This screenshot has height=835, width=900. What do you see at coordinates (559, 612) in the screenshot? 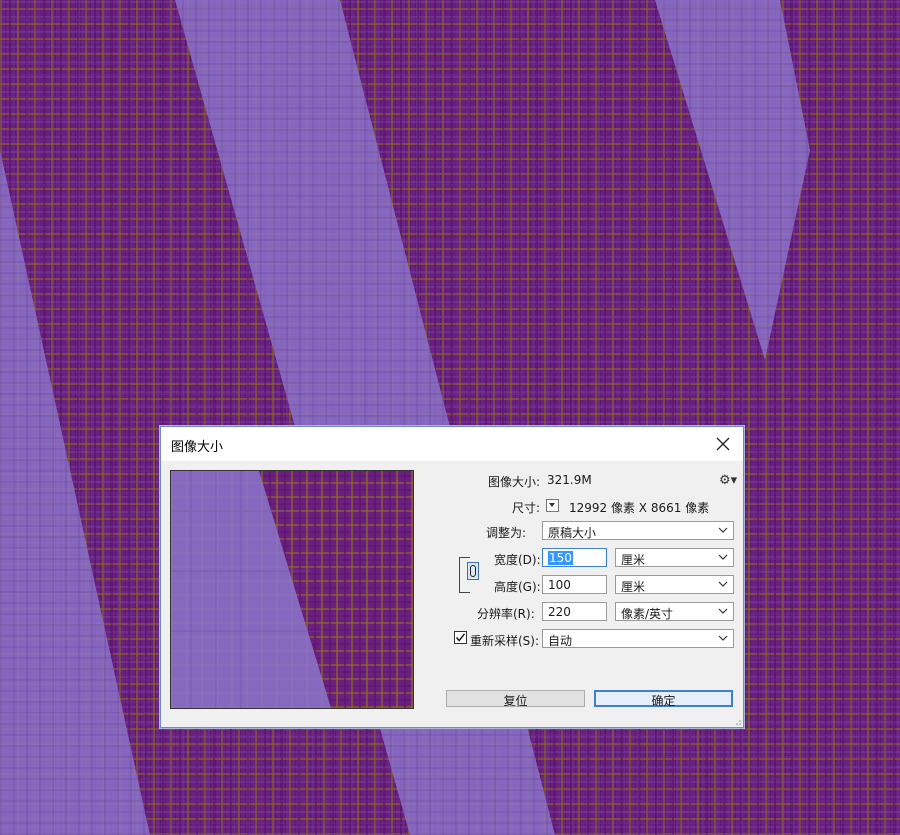
I see `resolution-value: 220` at bounding box center [559, 612].